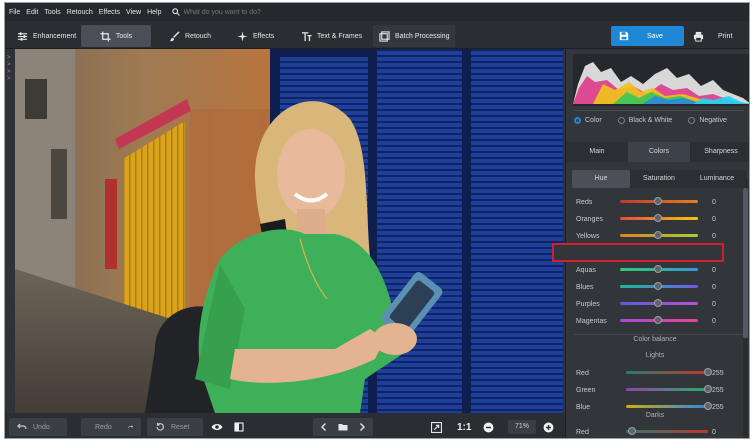 The height and width of the screenshot is (443, 754). I want to click on compare-button, so click(239, 427).